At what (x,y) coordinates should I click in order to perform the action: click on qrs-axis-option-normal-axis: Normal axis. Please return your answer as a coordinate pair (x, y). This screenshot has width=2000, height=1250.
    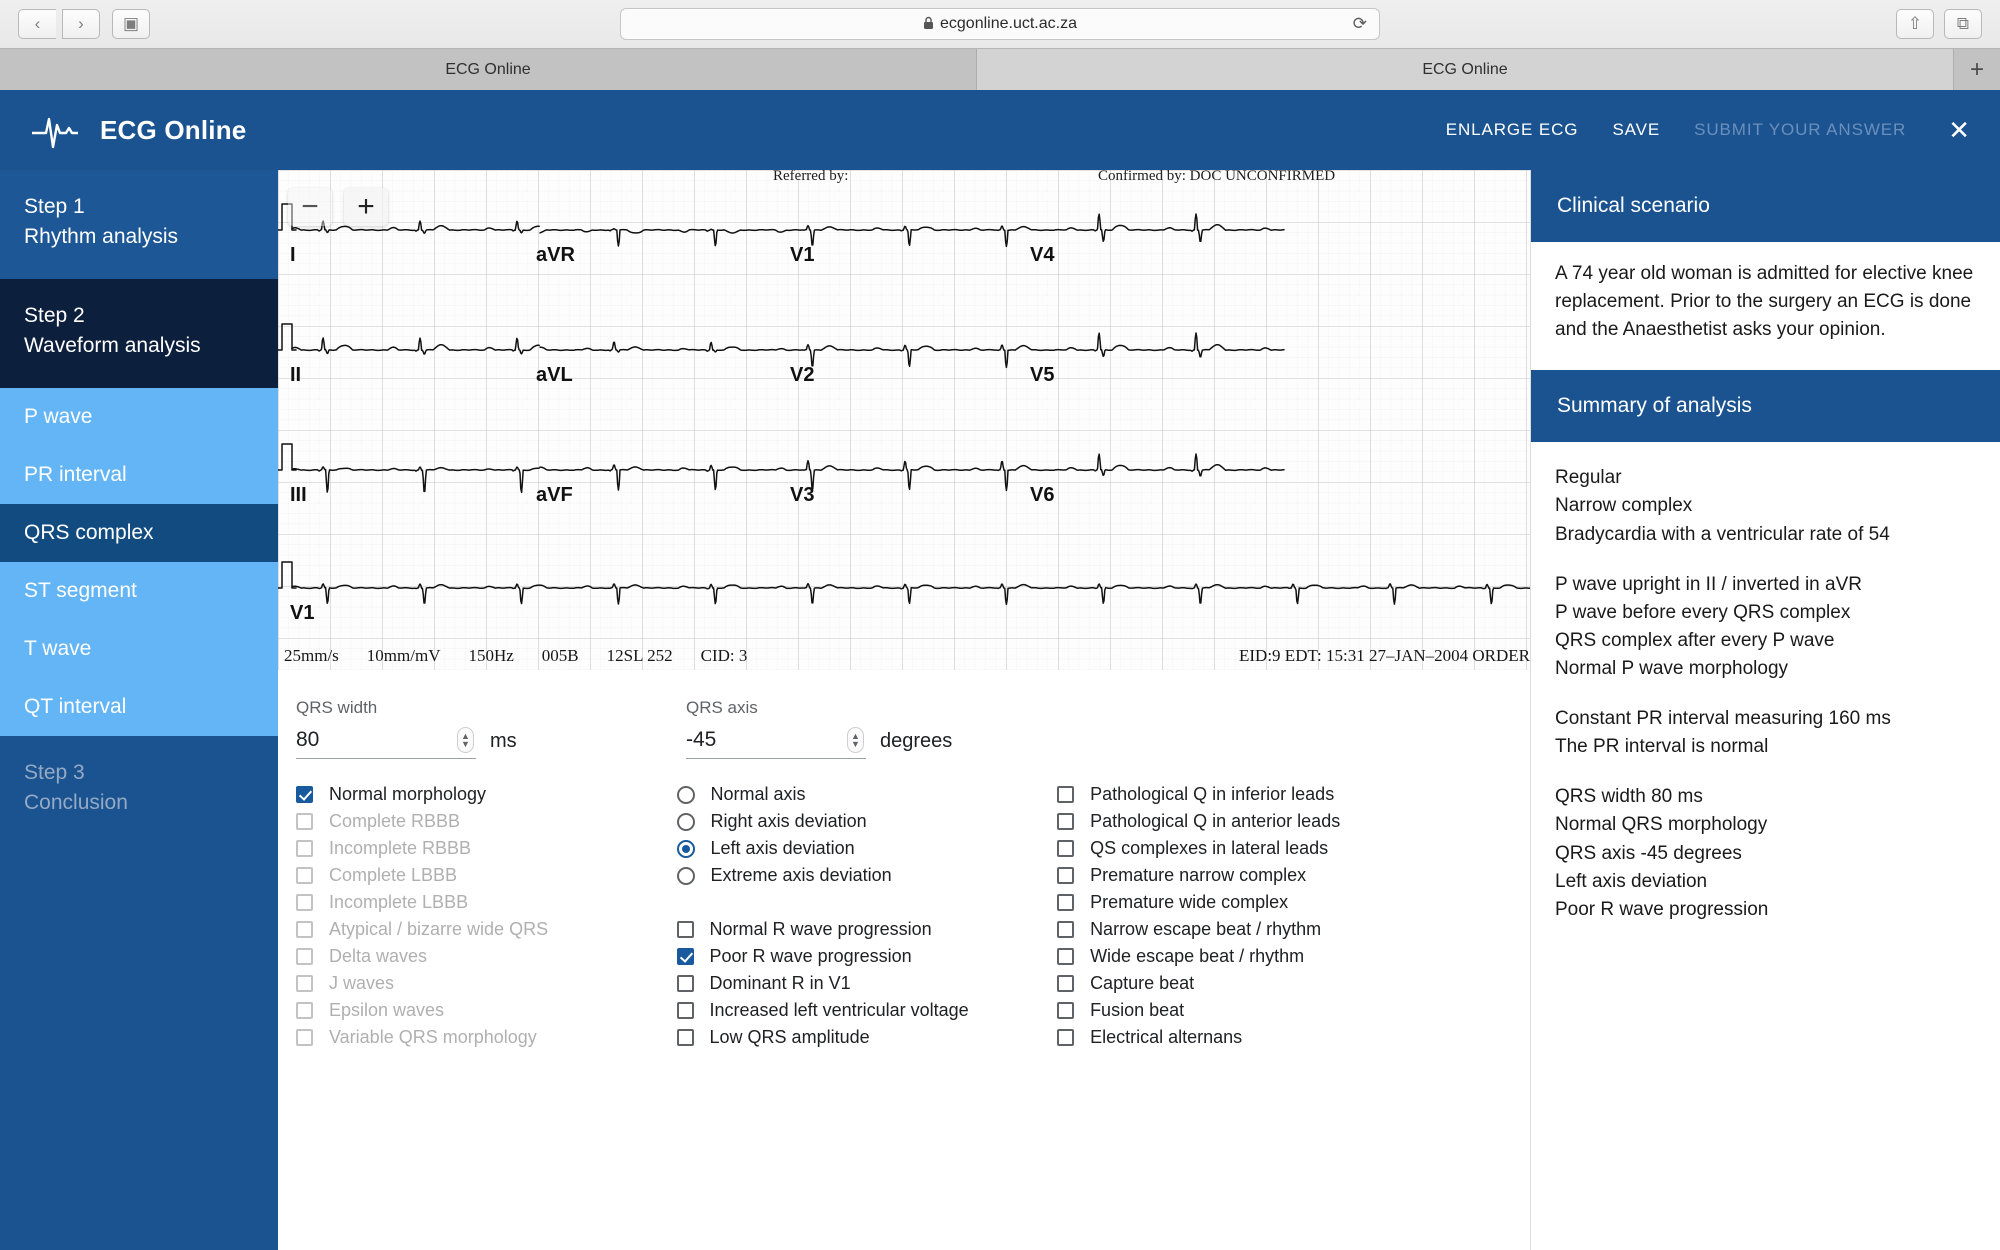
    Looking at the image, I should click on (844, 794).